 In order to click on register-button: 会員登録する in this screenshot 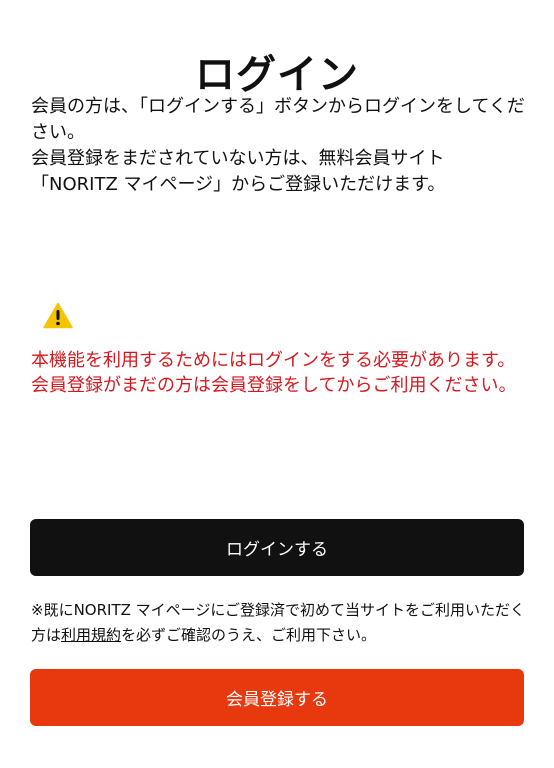, I will do `click(277, 697)`.